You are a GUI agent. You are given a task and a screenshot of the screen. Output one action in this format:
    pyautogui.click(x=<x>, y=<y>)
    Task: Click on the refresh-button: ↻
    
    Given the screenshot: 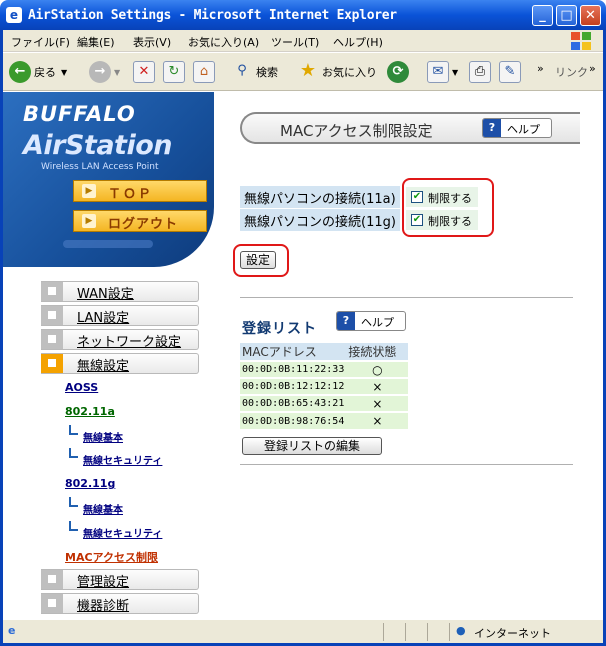 What is the action you would take?
    pyautogui.click(x=175, y=72)
    